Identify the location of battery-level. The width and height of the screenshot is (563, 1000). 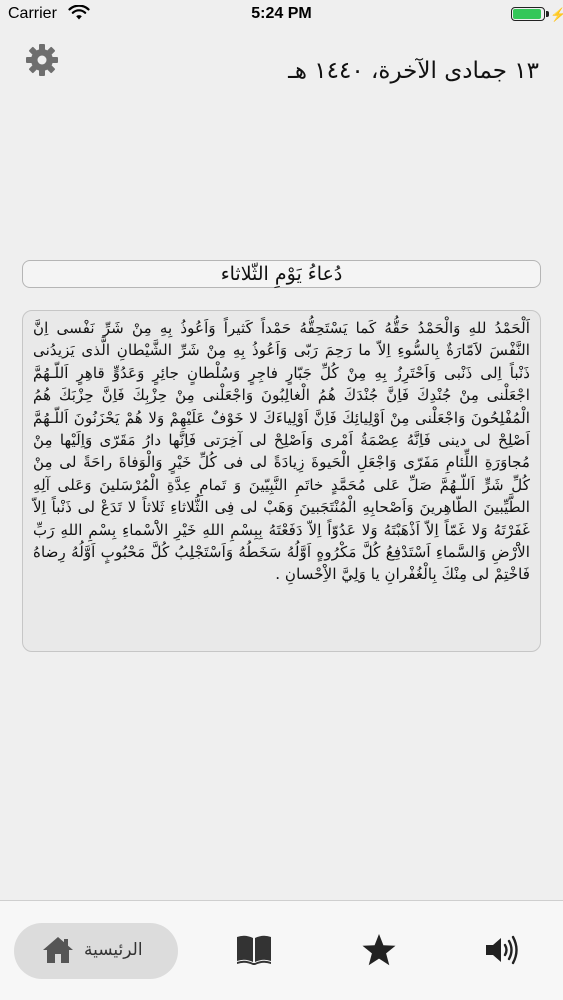
(527, 14).